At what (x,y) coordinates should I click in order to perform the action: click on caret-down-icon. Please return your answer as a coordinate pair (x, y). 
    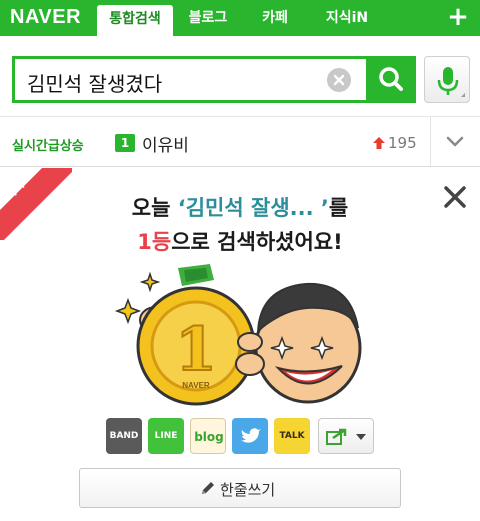
    Looking at the image, I should click on (361, 437).